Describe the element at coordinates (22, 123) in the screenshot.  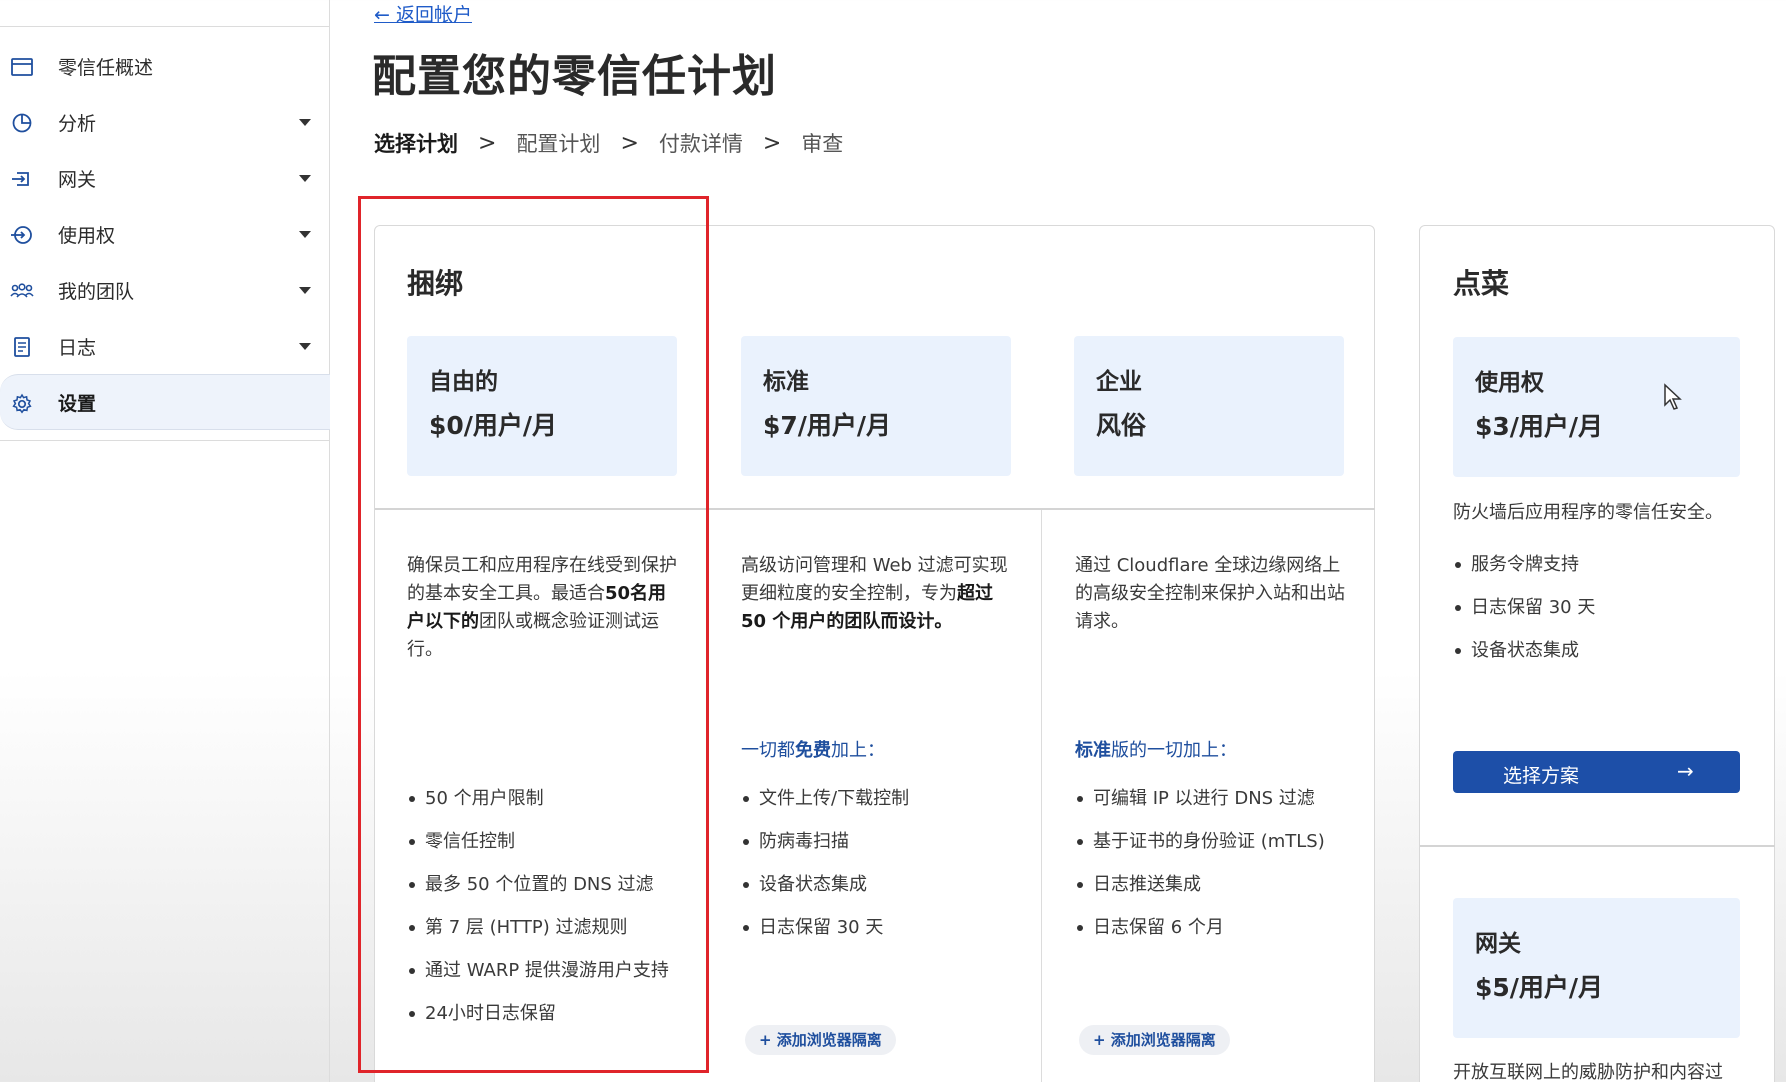
I see `pie-chart-icon` at that location.